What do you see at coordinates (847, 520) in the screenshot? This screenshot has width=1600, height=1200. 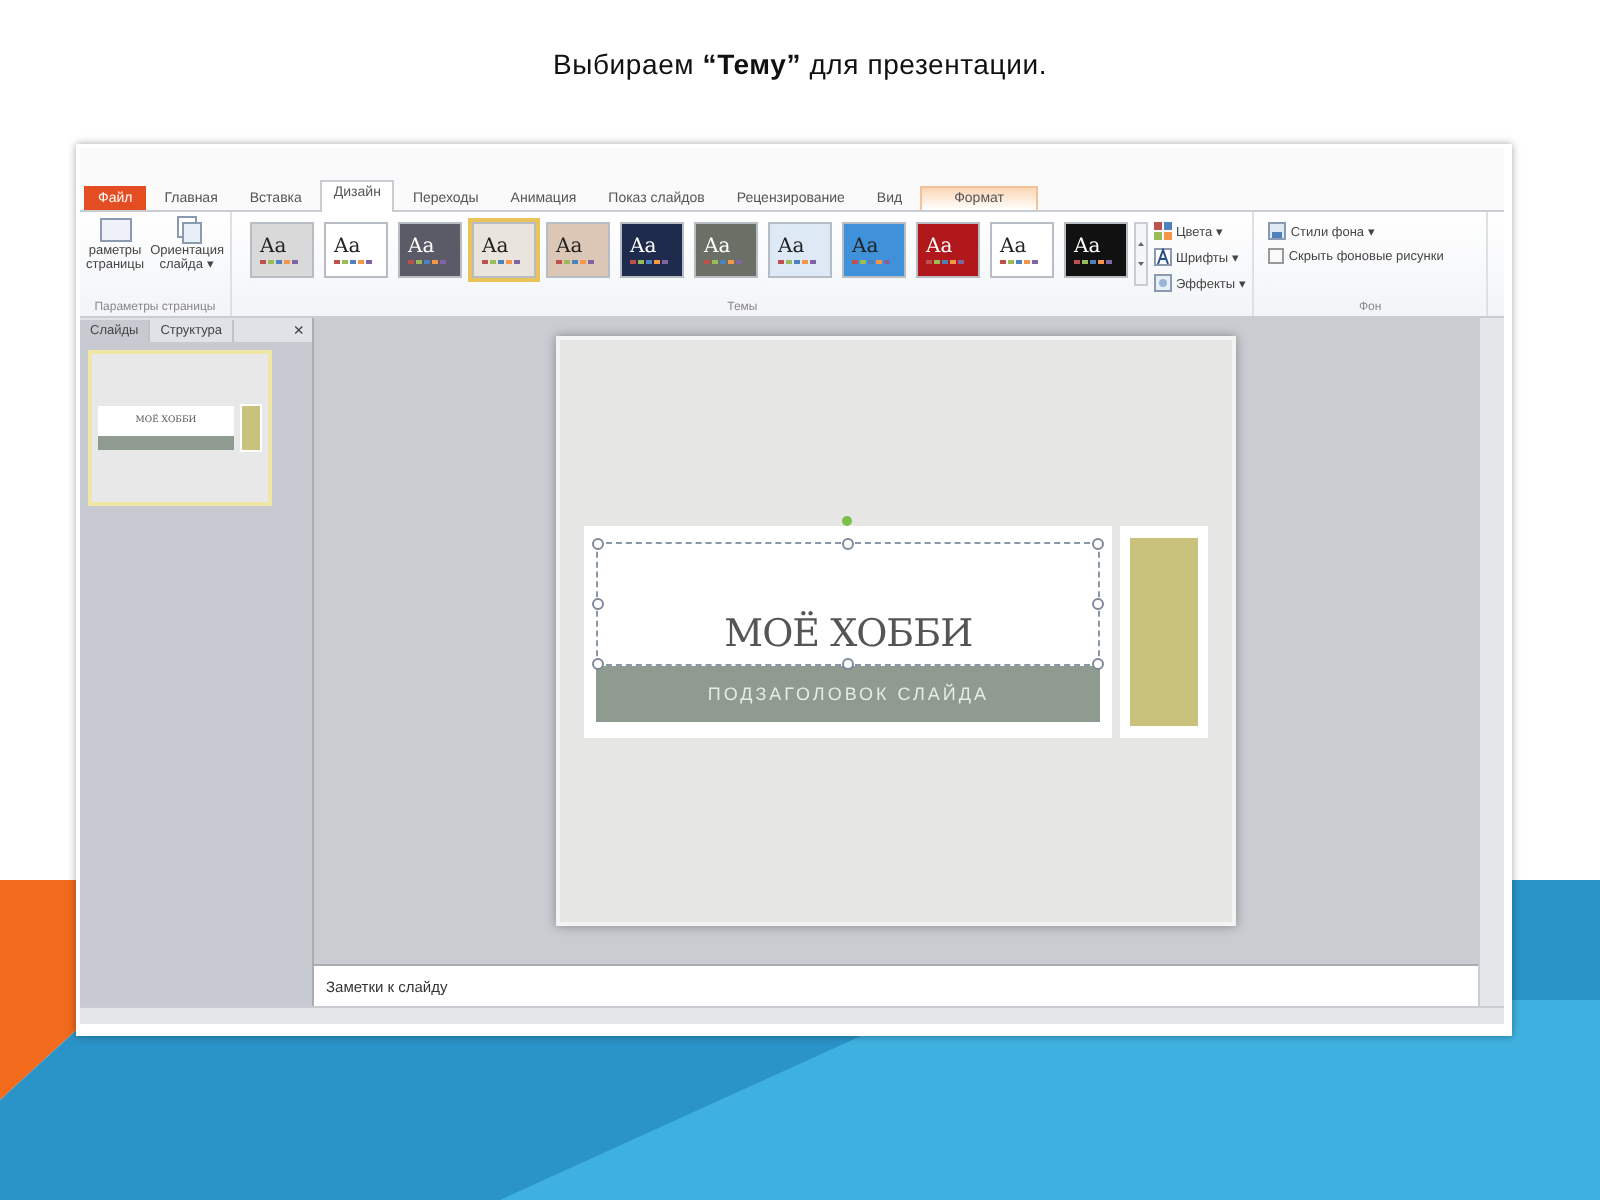 I see `rotate-handle` at bounding box center [847, 520].